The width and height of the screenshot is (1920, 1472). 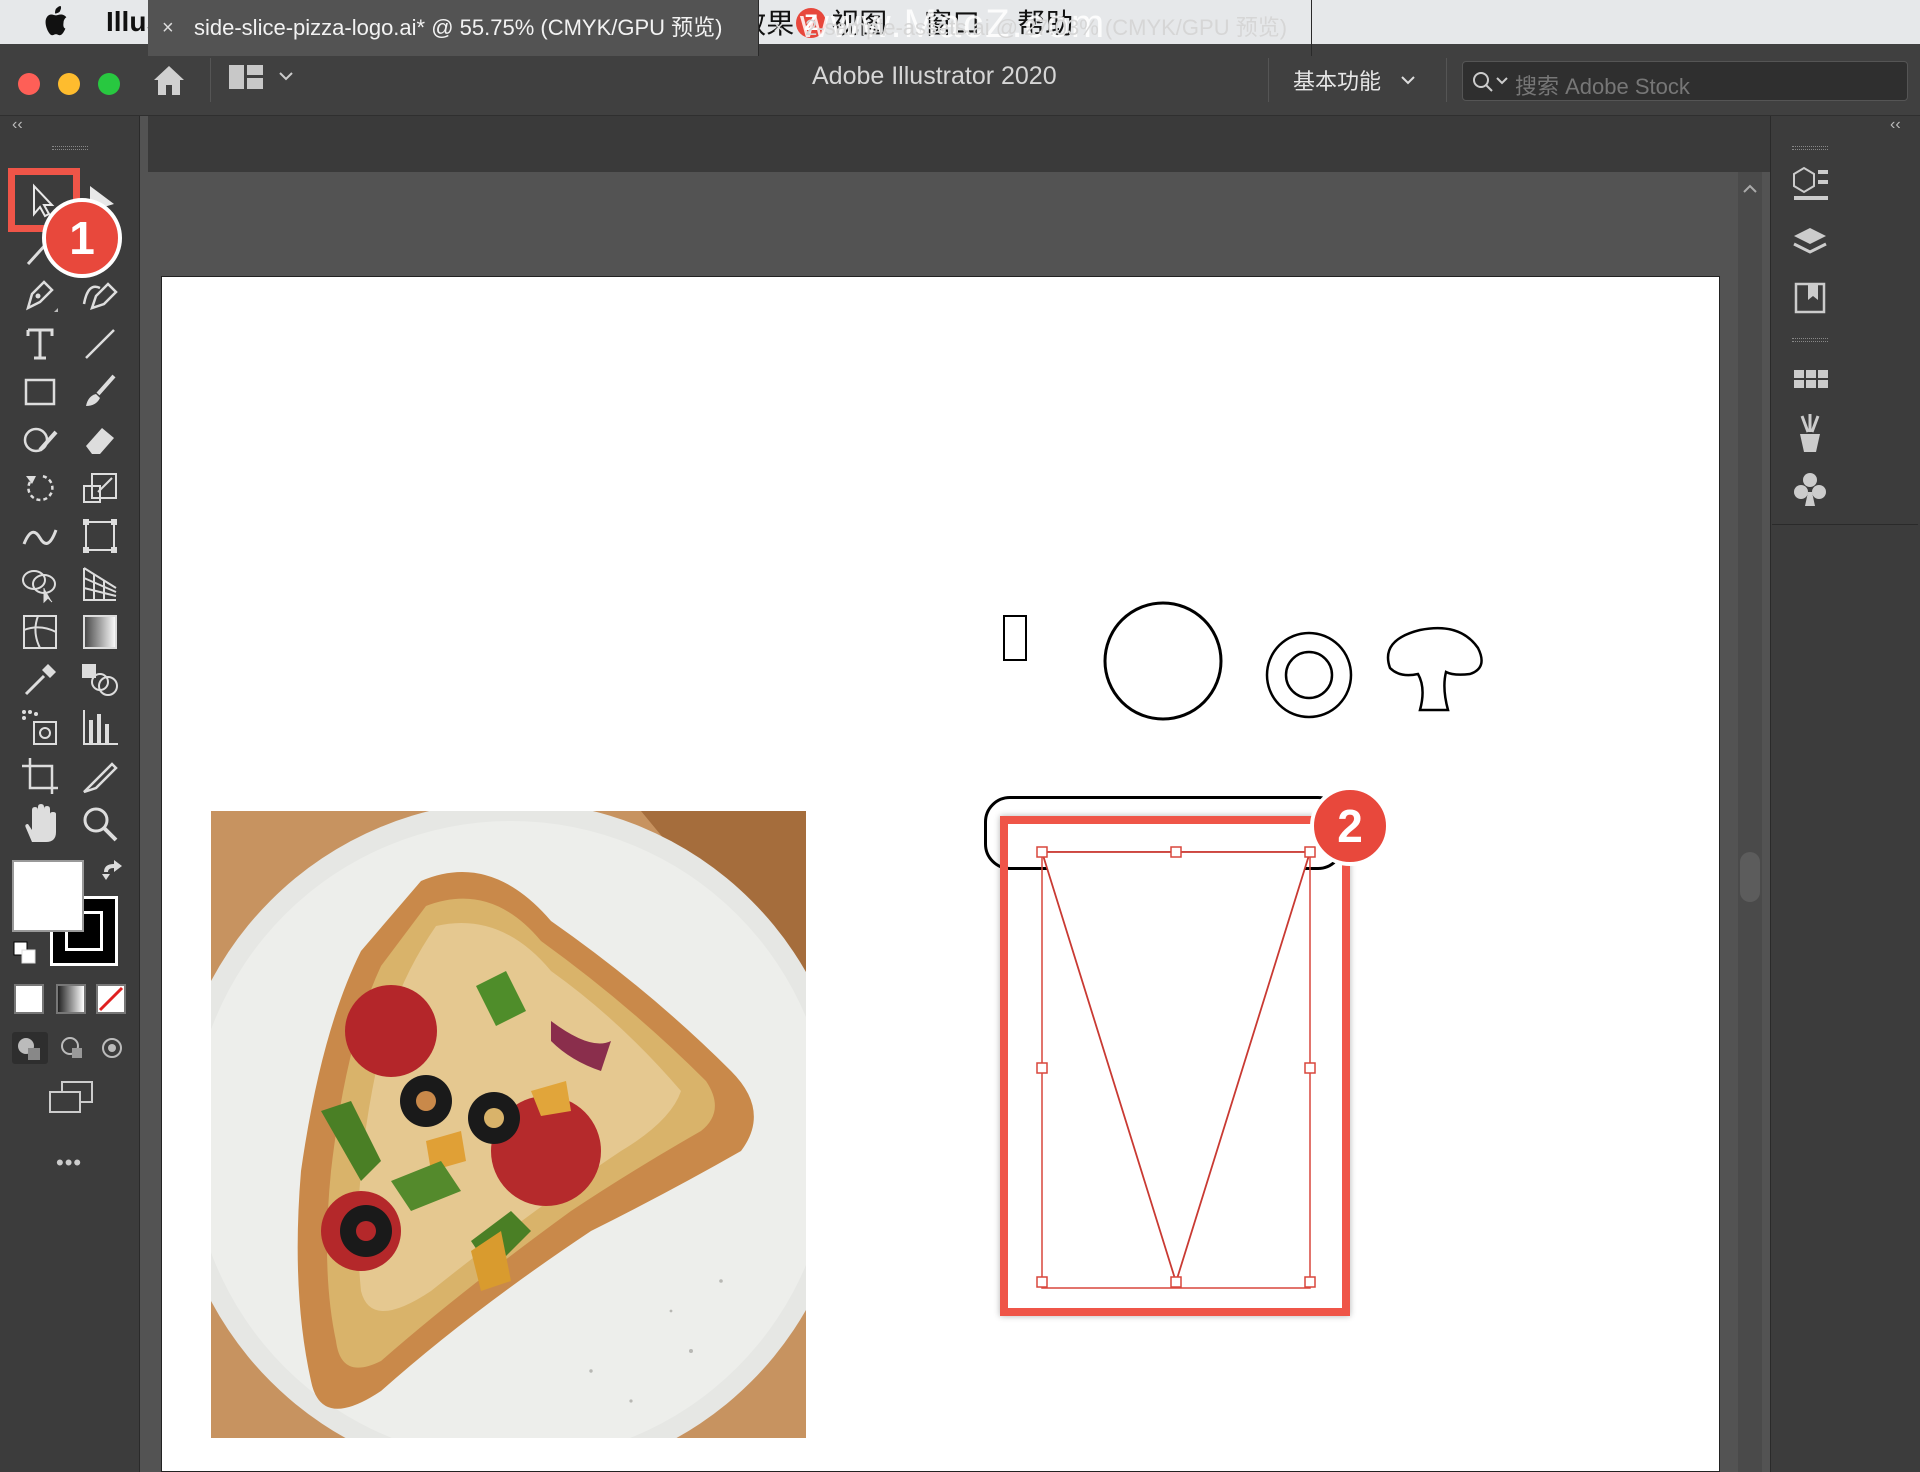 I want to click on free-transform-tool-icon, so click(x=100, y=536).